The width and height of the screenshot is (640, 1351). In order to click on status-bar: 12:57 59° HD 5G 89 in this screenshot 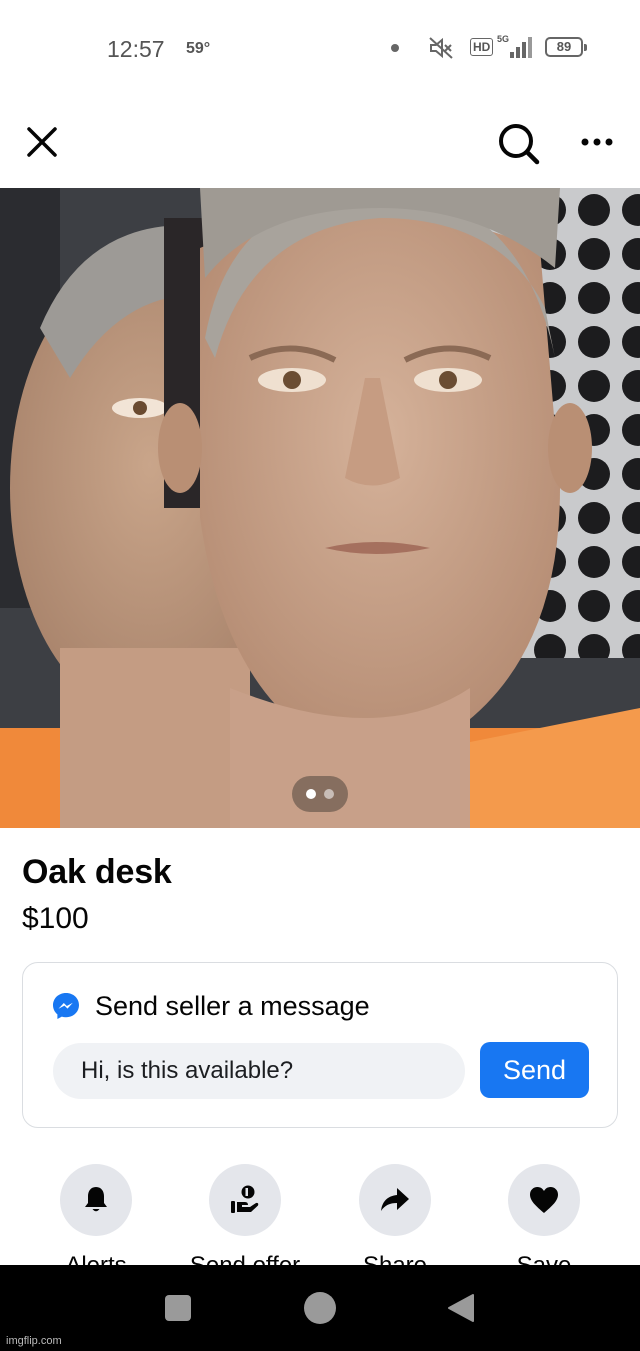, I will do `click(320, 48)`.